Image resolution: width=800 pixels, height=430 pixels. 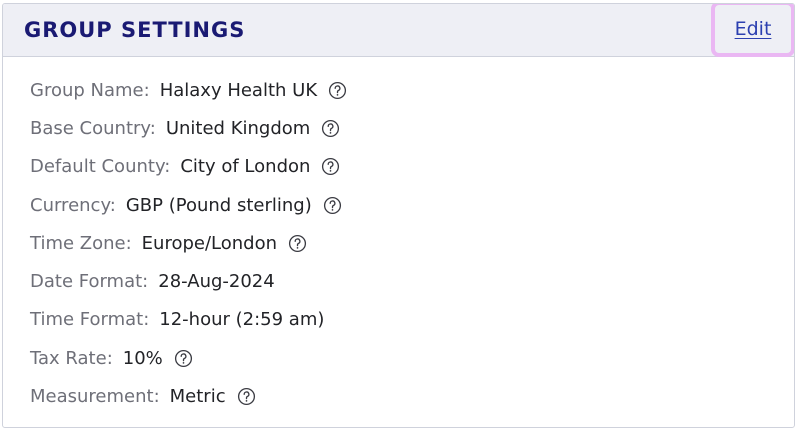 I want to click on setting-row-tax-rate: Tax Rate: 10%, so click(x=188, y=358).